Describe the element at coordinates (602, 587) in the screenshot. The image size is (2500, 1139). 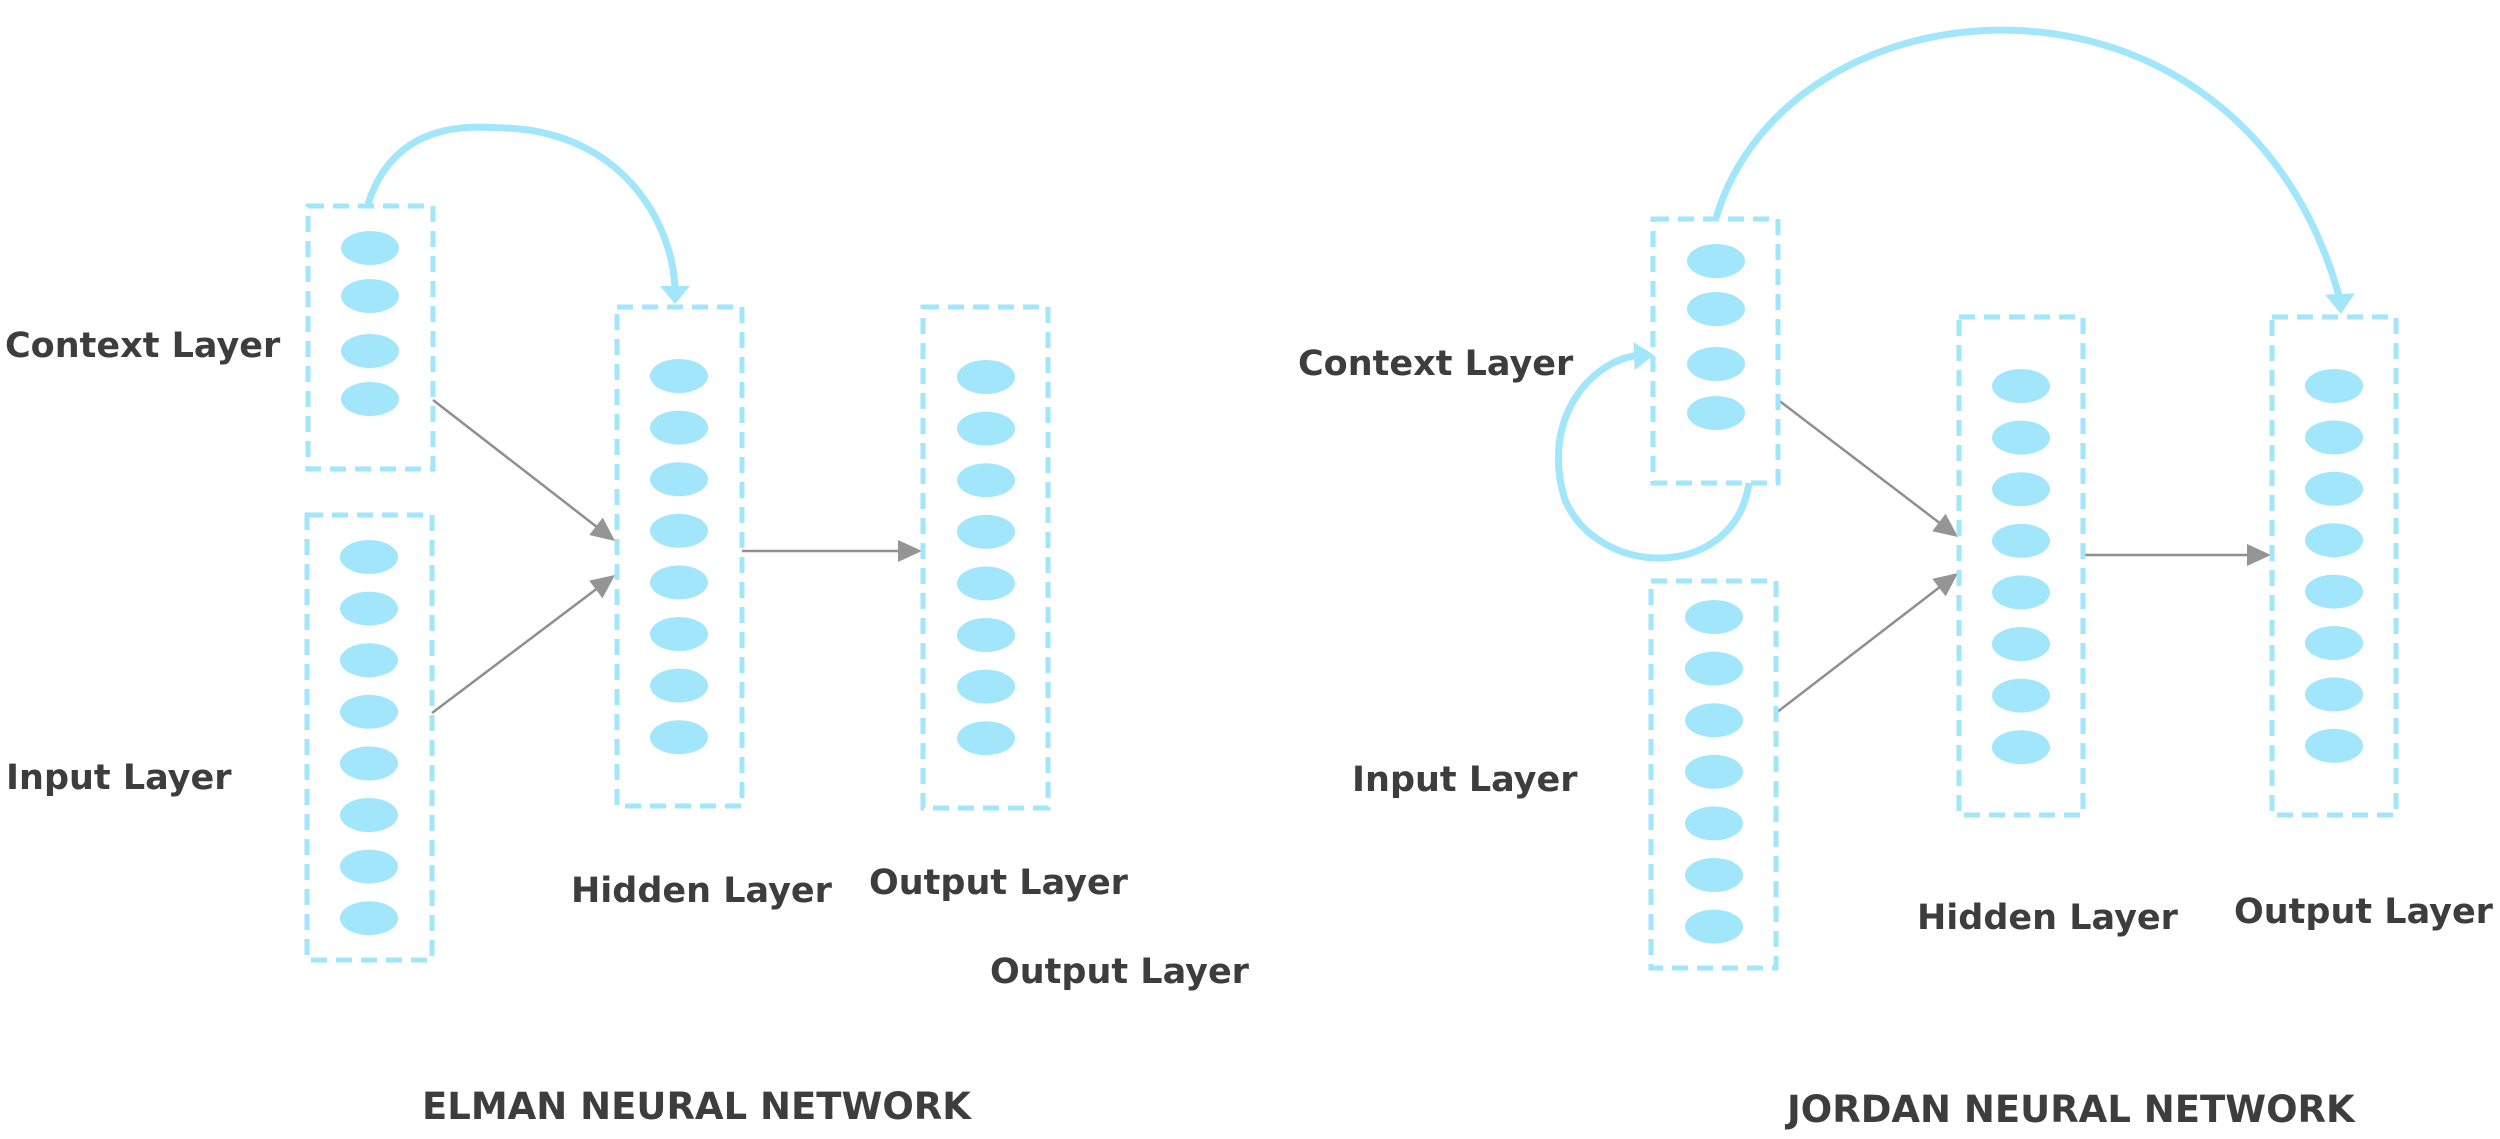
I see `elman-input-to-hidden-arrow-arrowhead-icon` at that location.